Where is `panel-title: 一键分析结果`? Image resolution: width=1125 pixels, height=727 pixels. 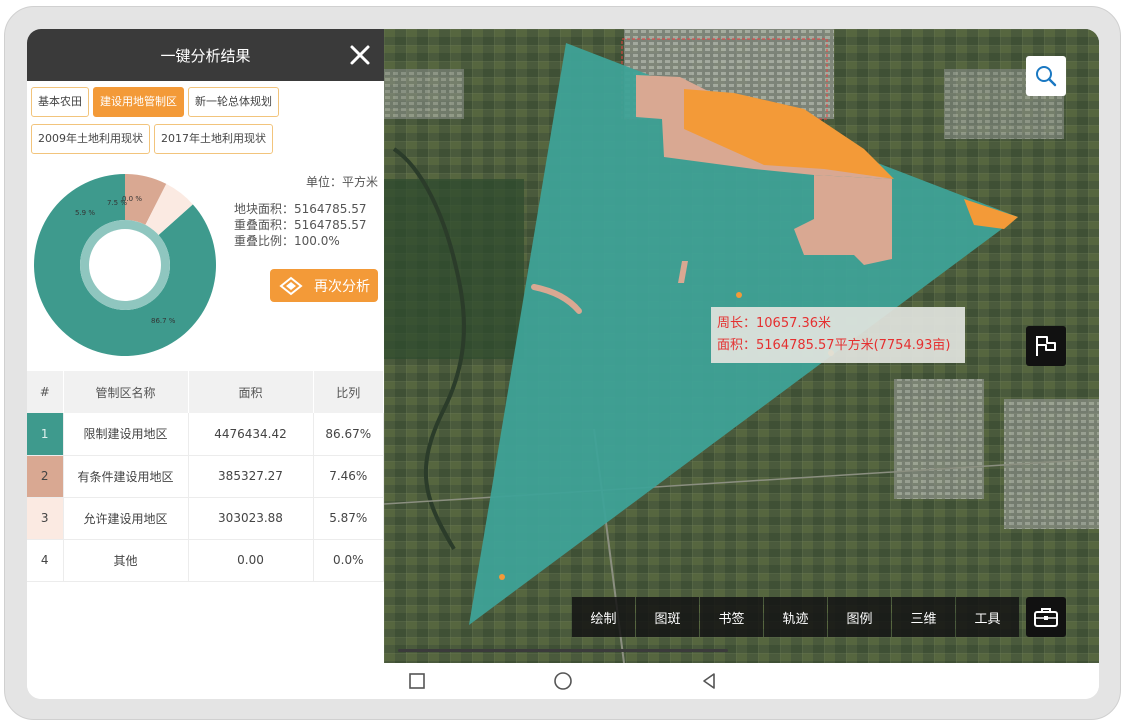 panel-title: 一键分析结果 is located at coordinates (205, 55).